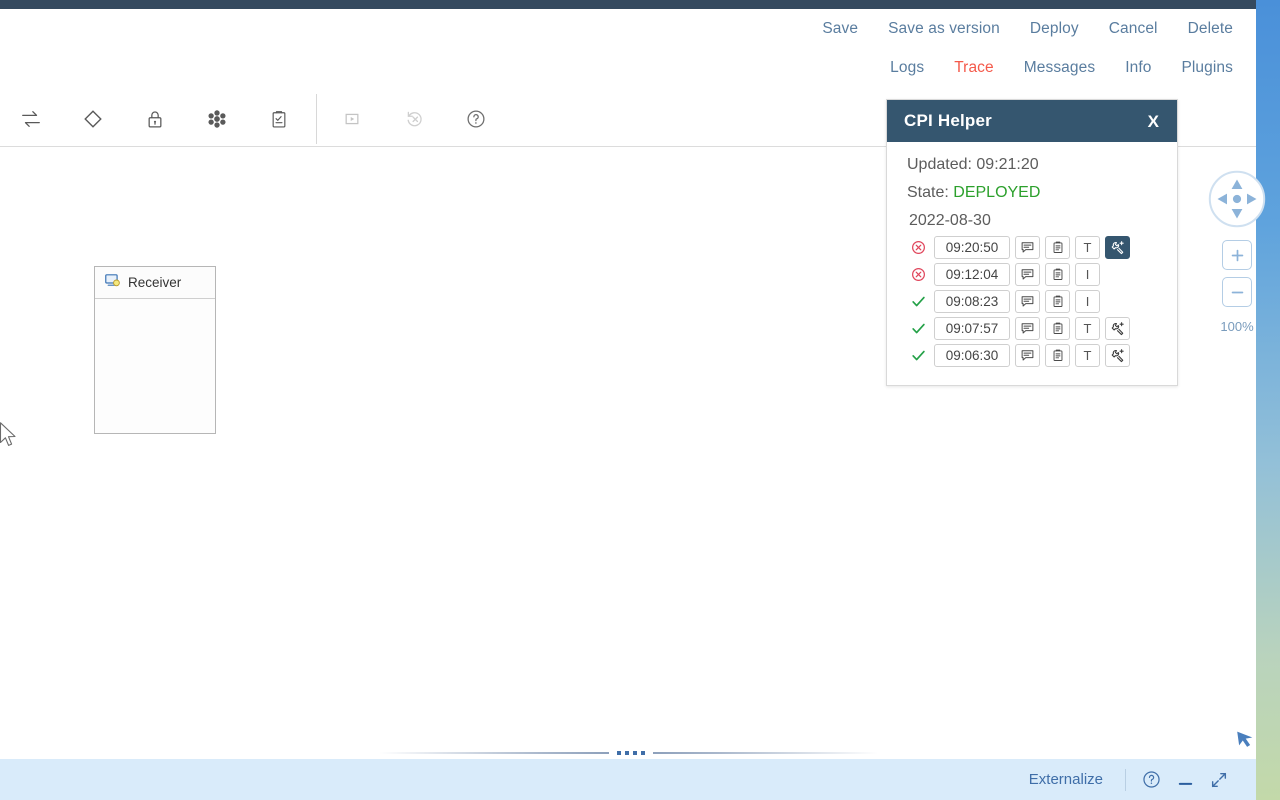 The height and width of the screenshot is (800, 1280). I want to click on mouse-cursor-icon, so click(10, 437).